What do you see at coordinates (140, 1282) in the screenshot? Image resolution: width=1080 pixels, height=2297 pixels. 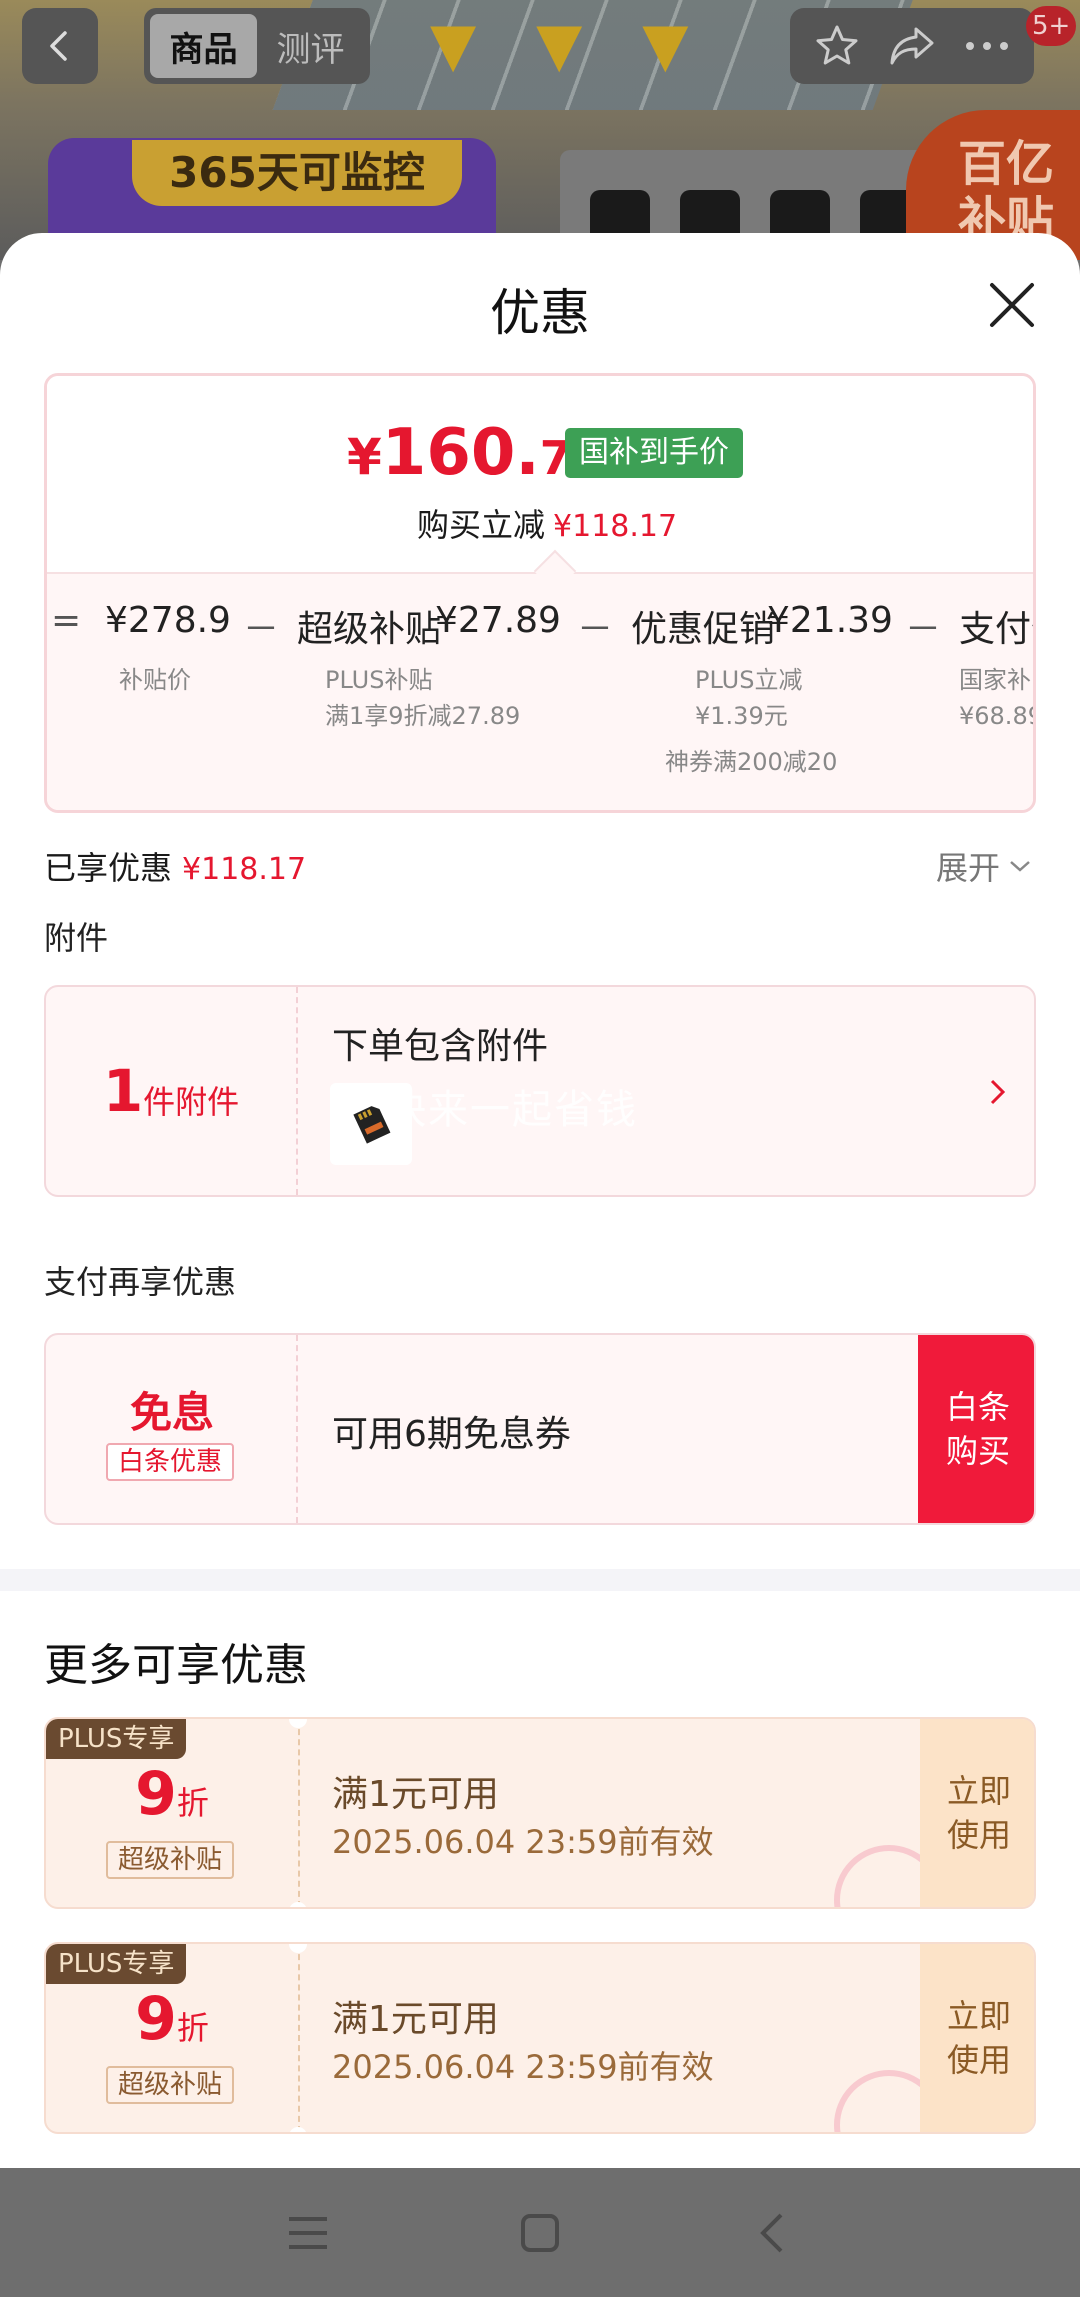 I see `pay-section-label: 支付再享优惠` at bounding box center [140, 1282].